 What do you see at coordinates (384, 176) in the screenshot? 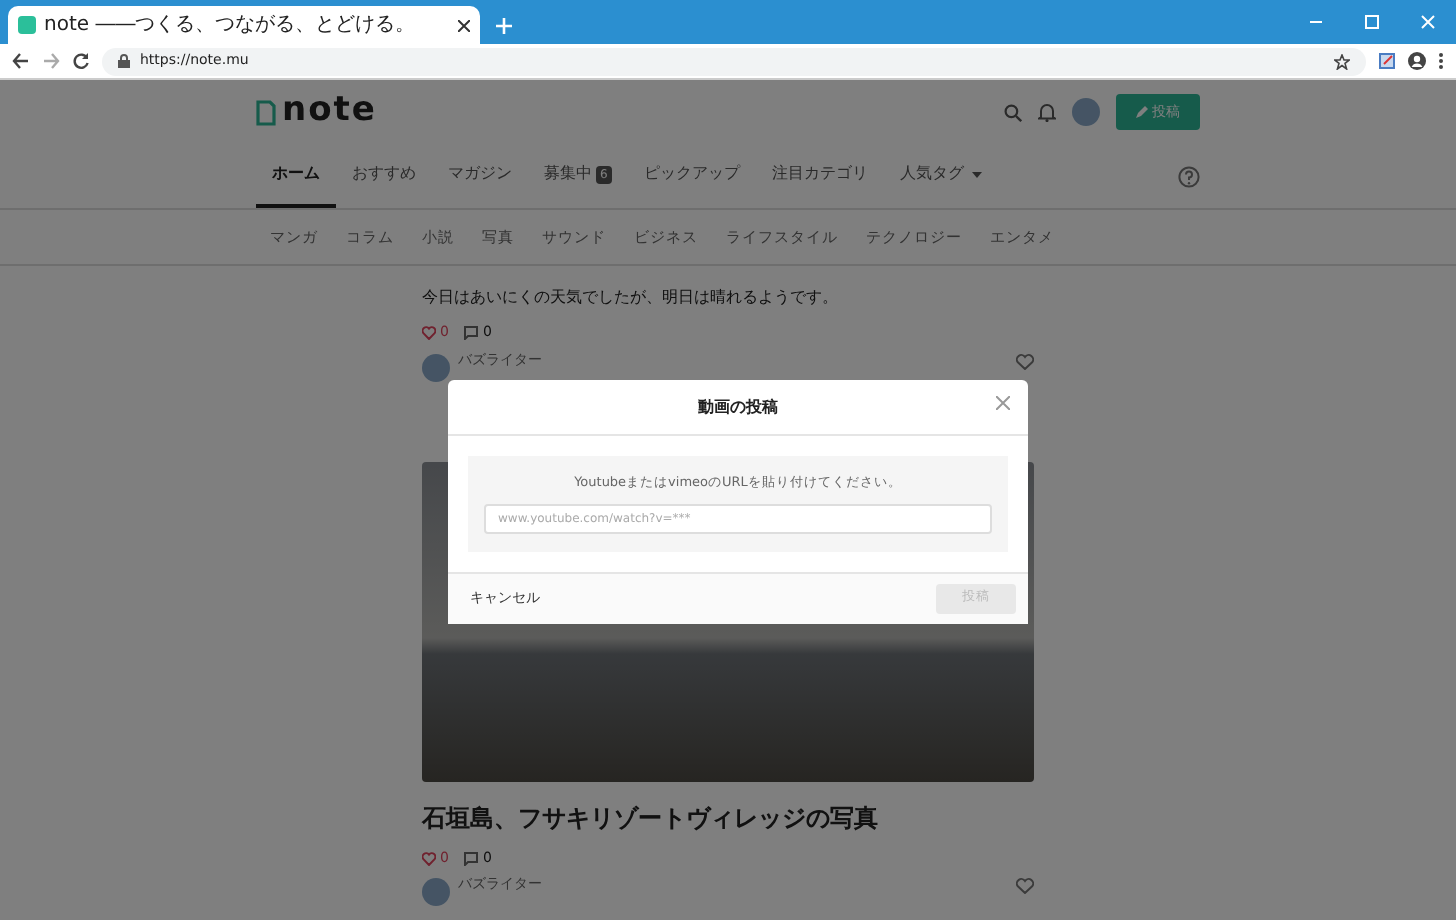
I see `nav-tab: おすすめ` at bounding box center [384, 176].